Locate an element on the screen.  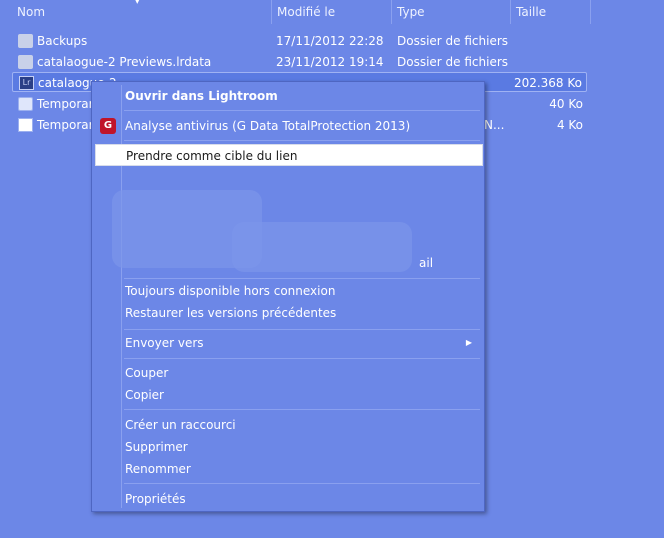
file-date: 23/11/2012 19:14 is located at coordinates (330, 62).